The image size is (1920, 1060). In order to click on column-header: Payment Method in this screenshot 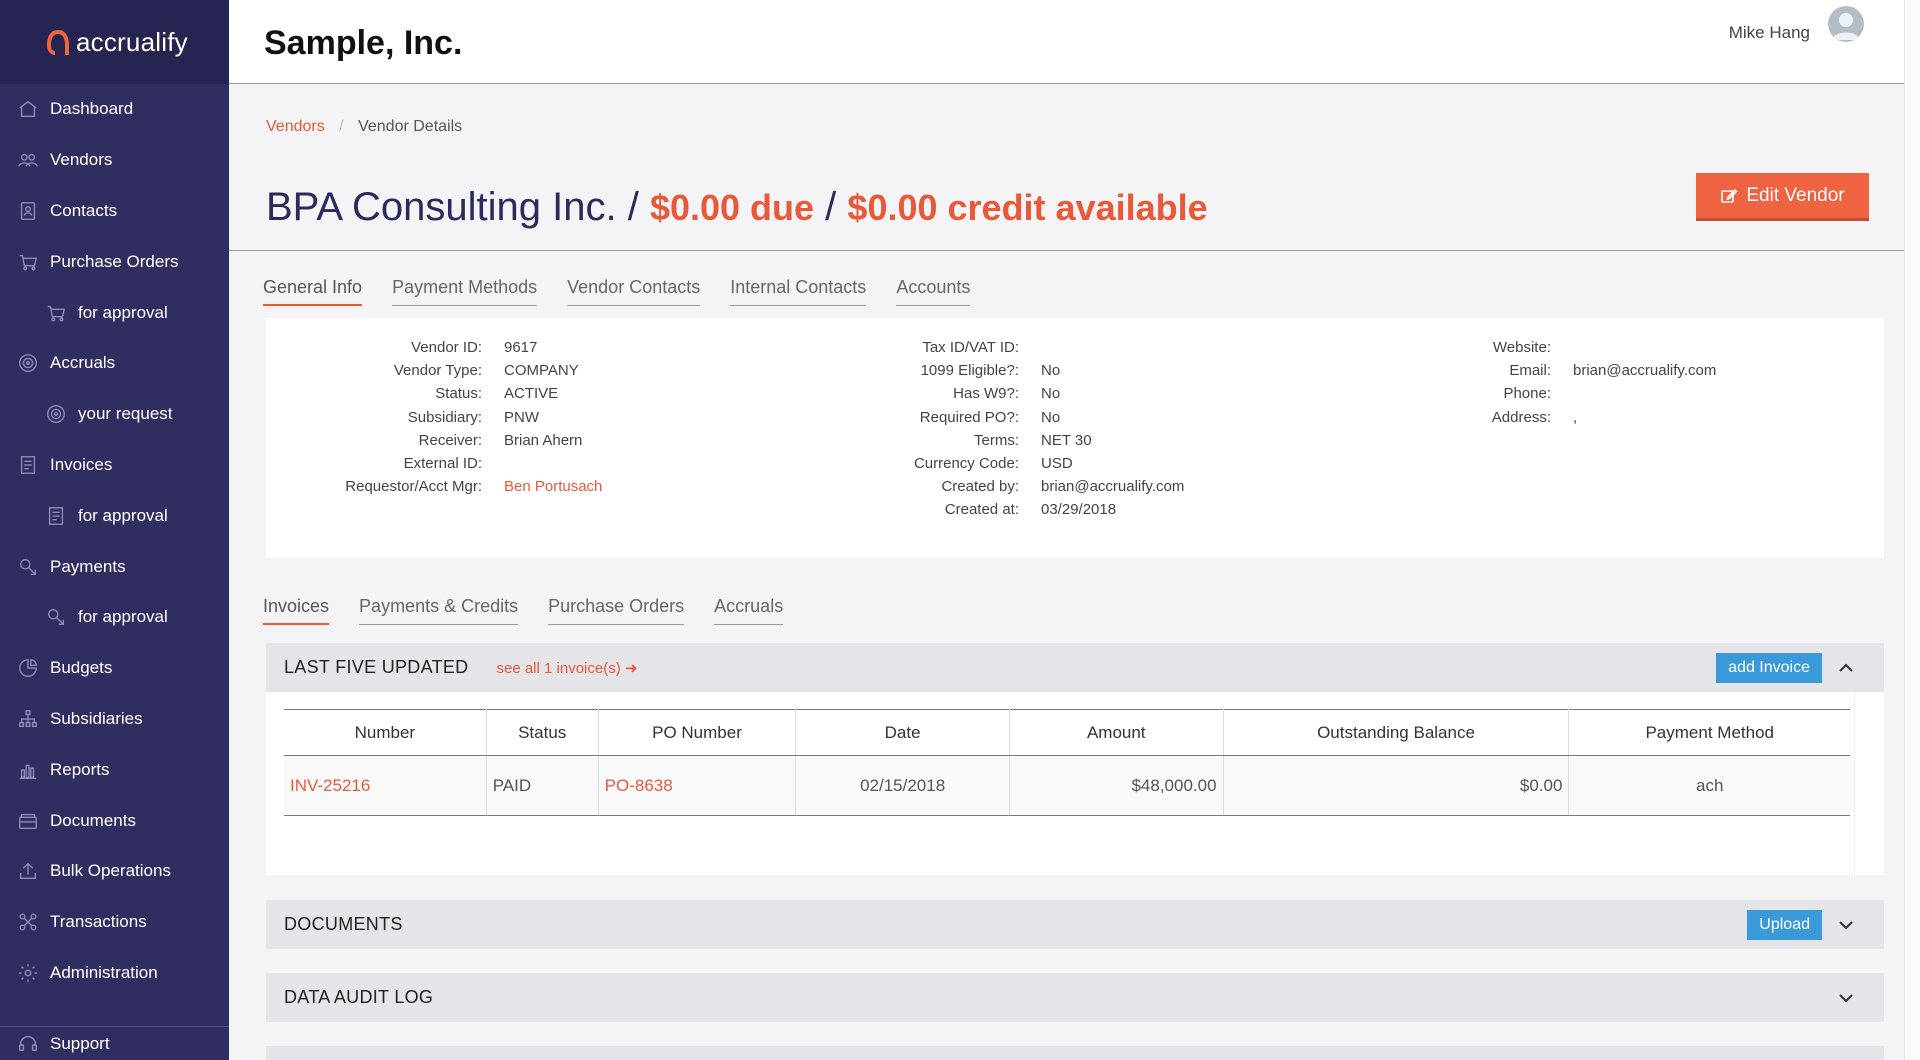, I will do `click(1709, 732)`.